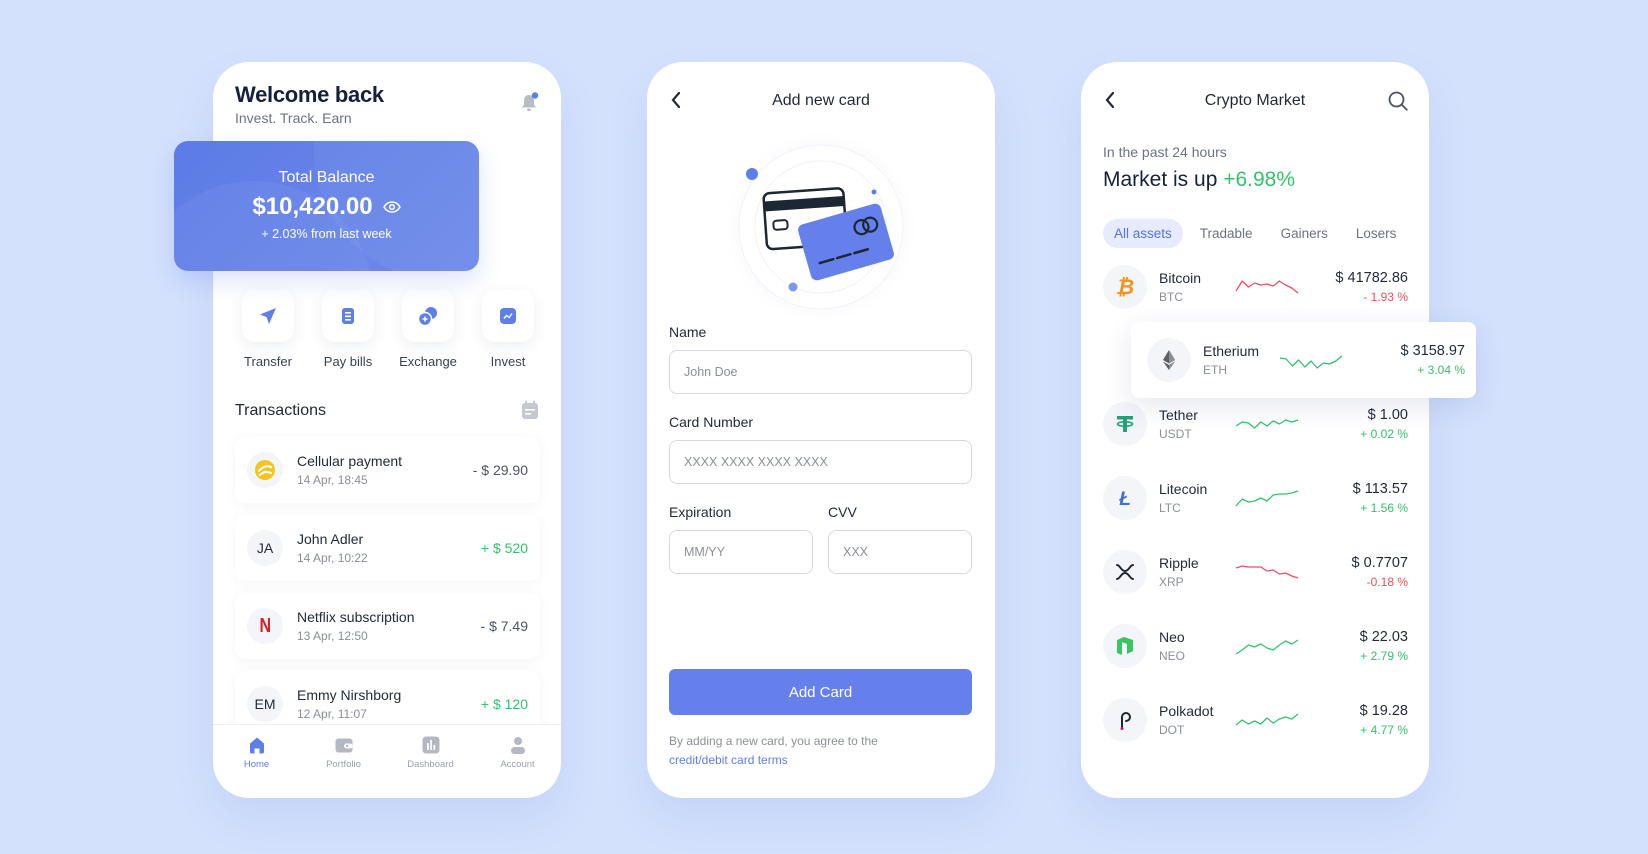 This screenshot has width=1648, height=854. What do you see at coordinates (265, 470) in the screenshot?
I see `cellular-provider-icon` at bounding box center [265, 470].